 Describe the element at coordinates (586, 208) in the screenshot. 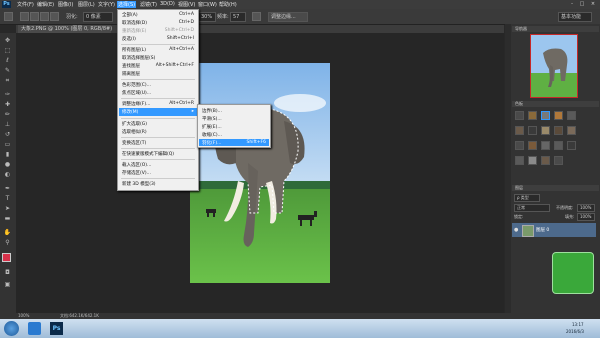

I see `opacity-input: 100%` at that location.